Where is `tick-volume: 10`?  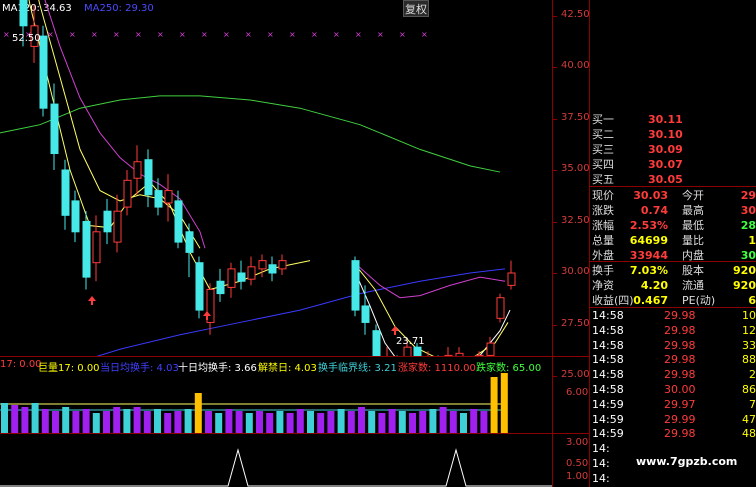
tick-volume: 10 is located at coordinates (749, 315).